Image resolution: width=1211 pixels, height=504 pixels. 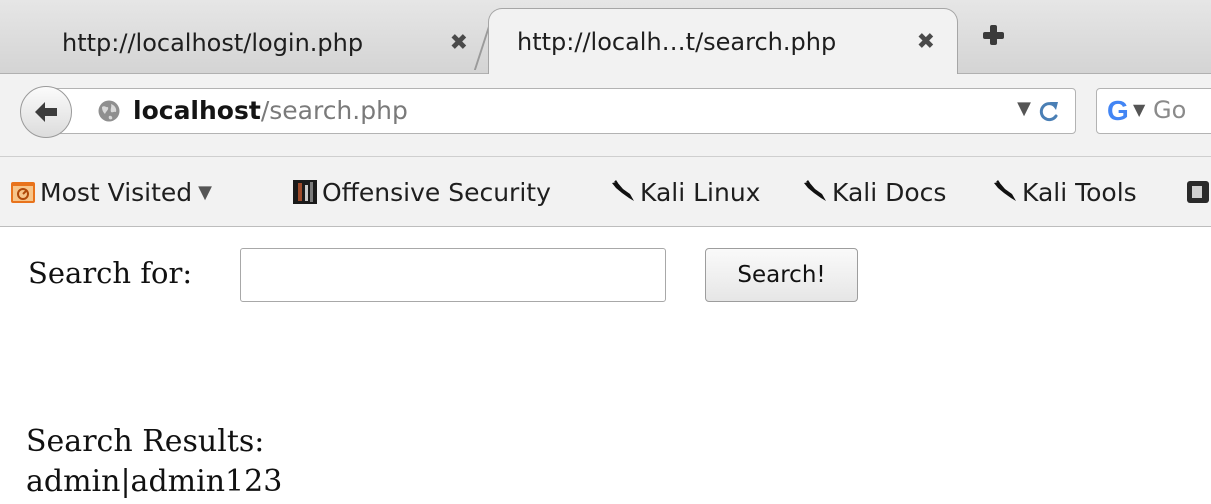 What do you see at coordinates (436, 192) in the screenshot?
I see `bookmark-label: Offensive Security` at bounding box center [436, 192].